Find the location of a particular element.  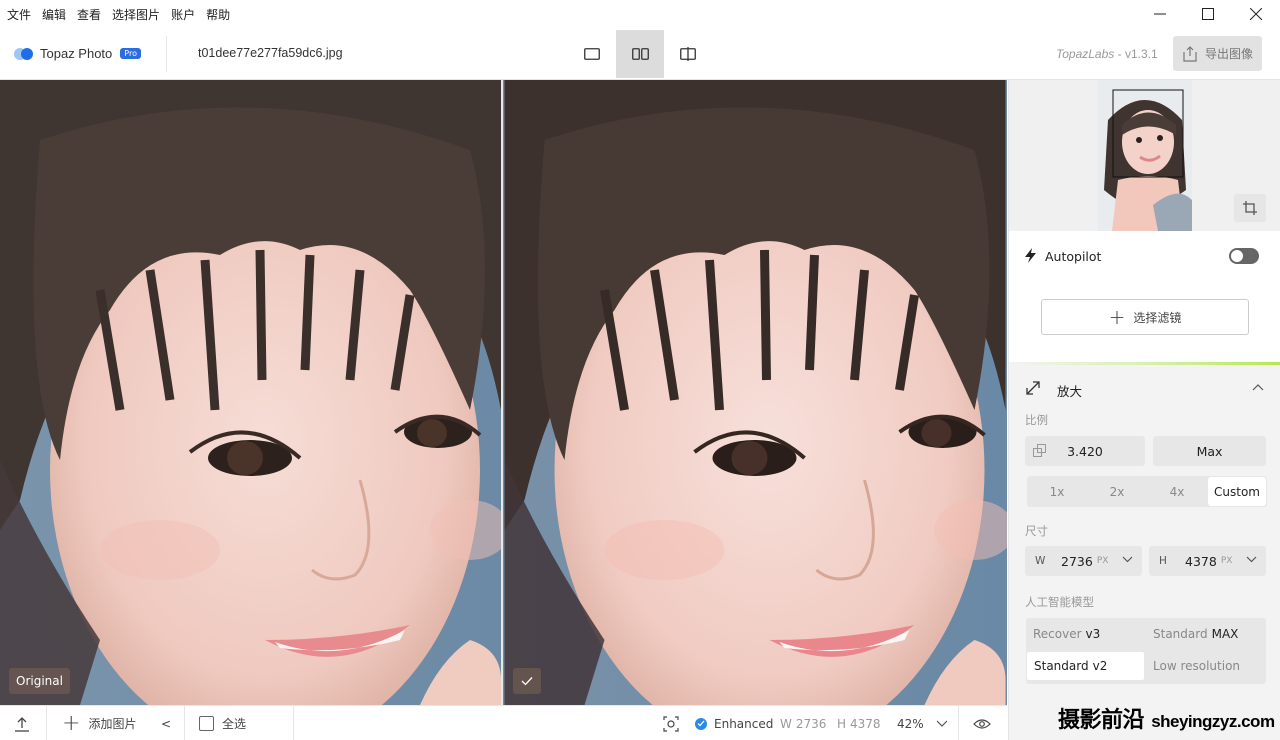

snapshot-button is located at coordinates (671, 723).